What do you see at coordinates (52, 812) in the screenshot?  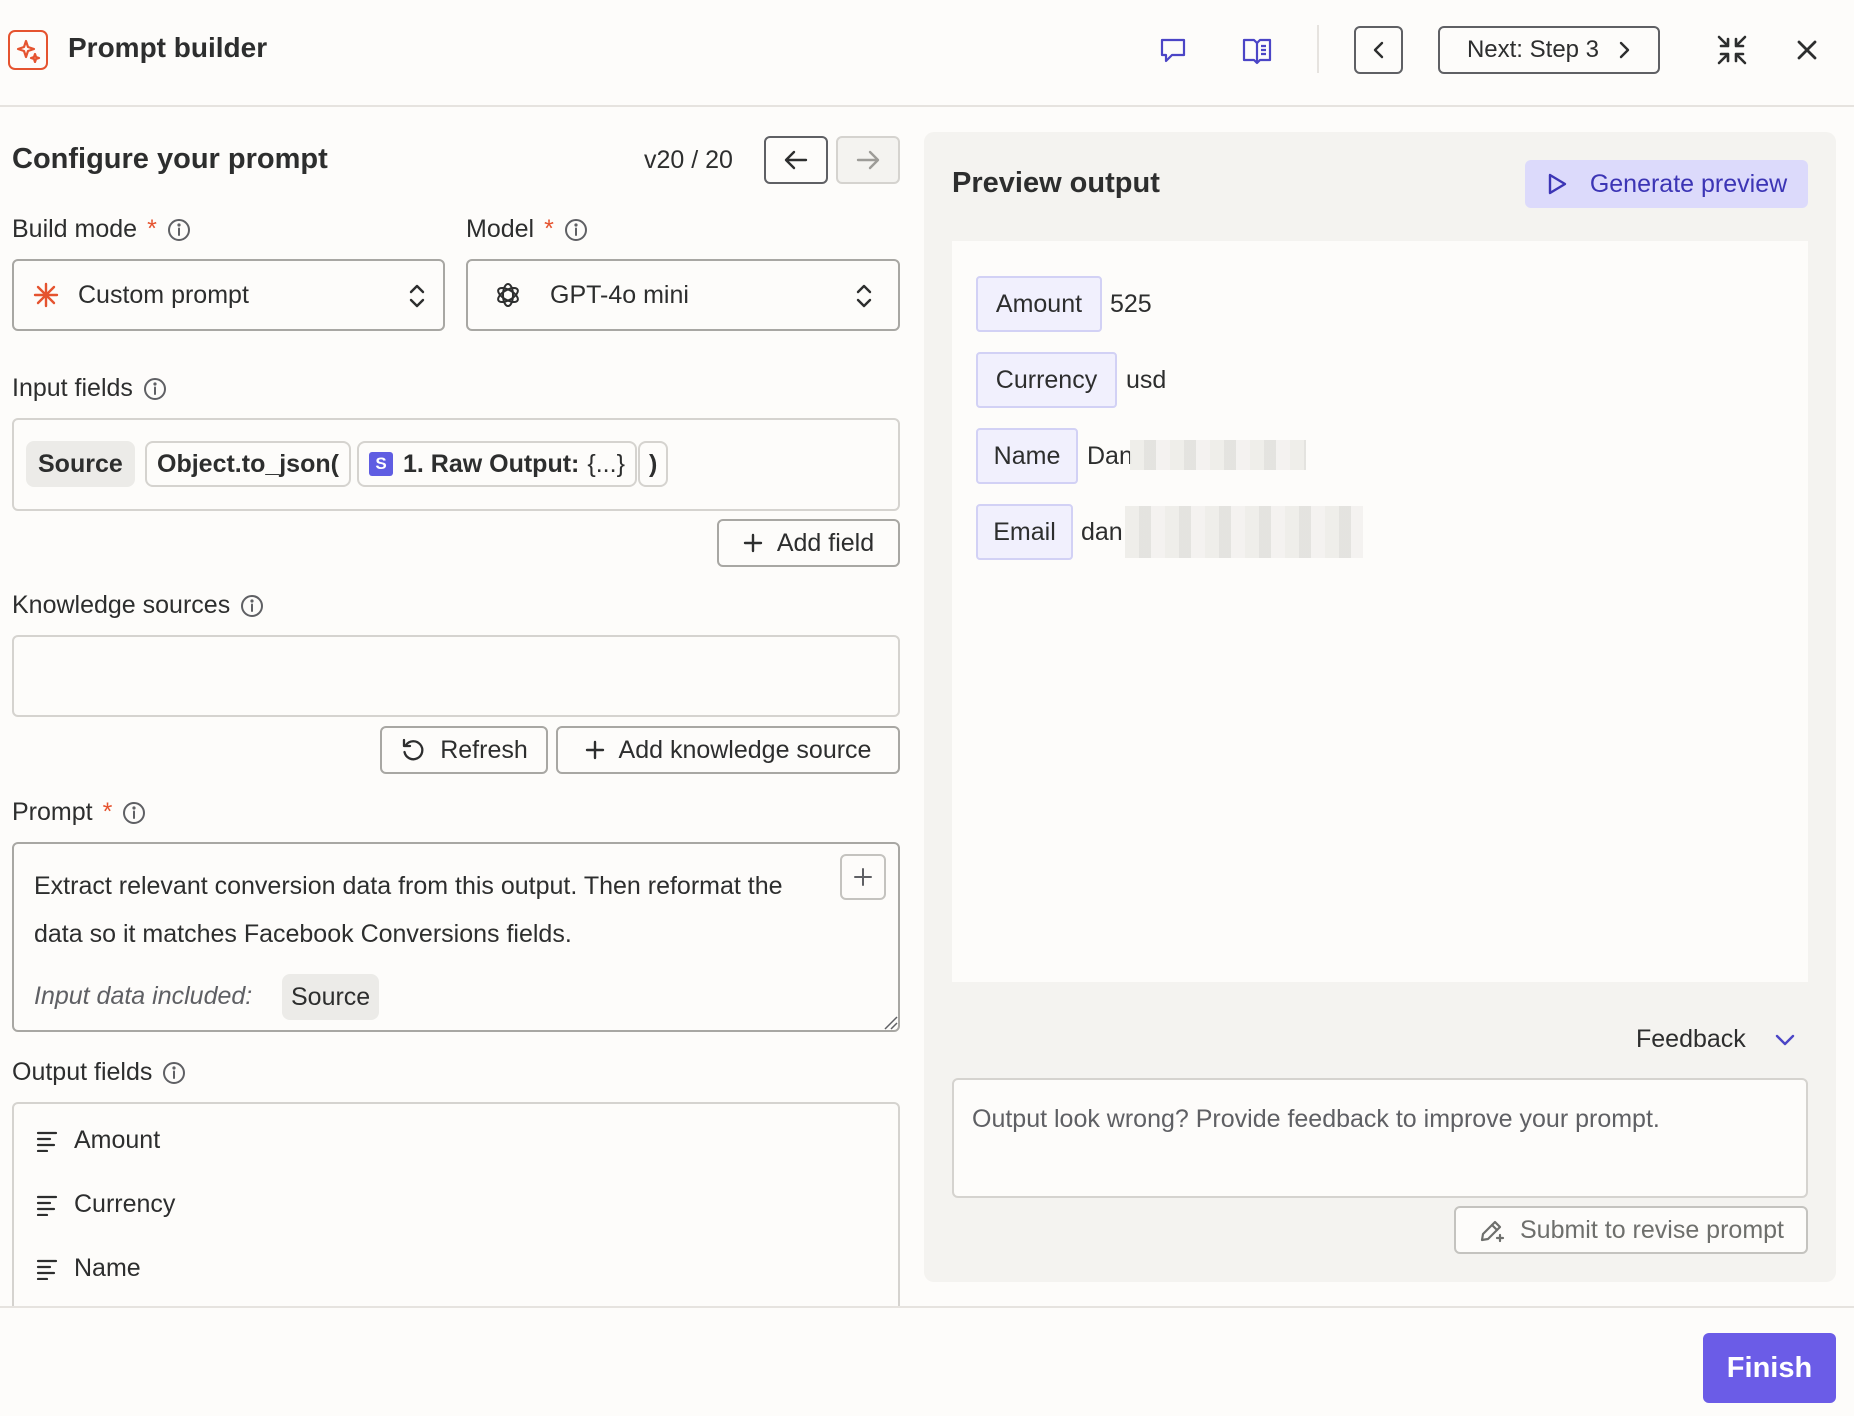 I see `prompt-label-text: Prompt` at bounding box center [52, 812].